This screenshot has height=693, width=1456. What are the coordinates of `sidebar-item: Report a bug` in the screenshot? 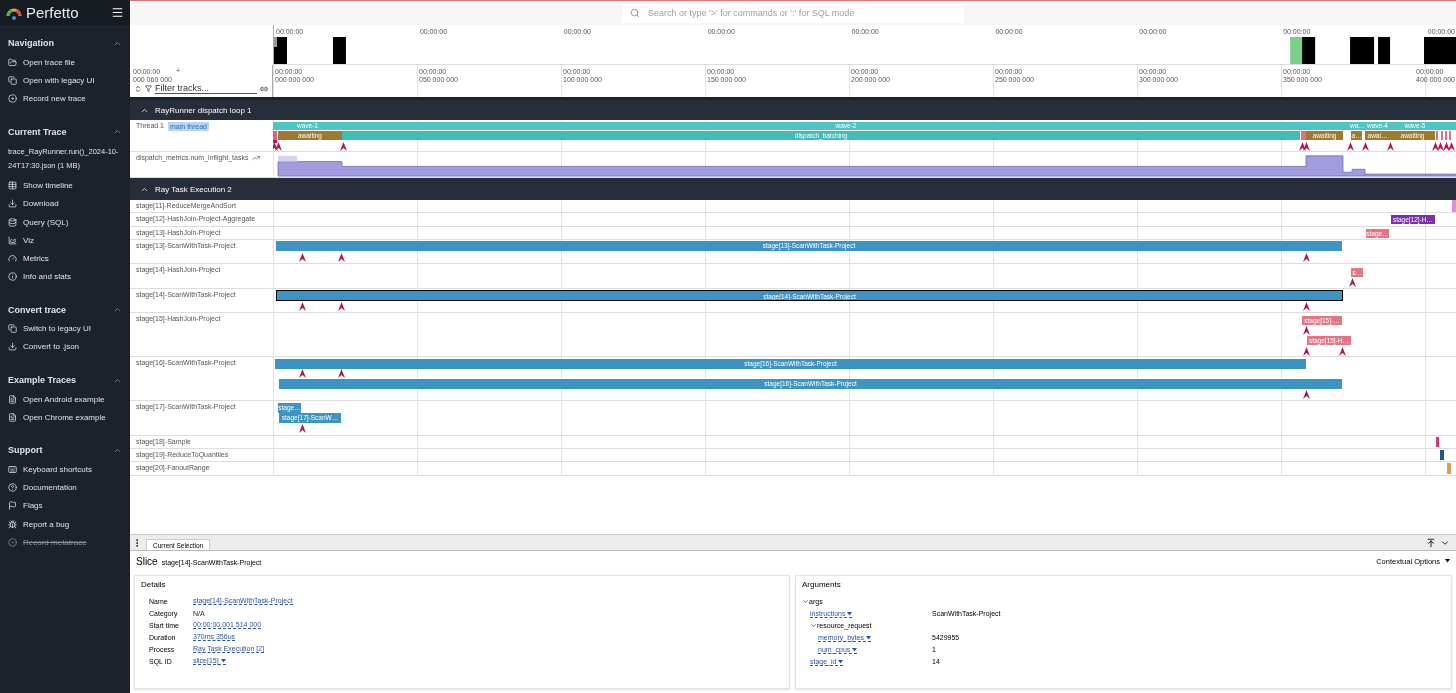 It's located at (65, 524).